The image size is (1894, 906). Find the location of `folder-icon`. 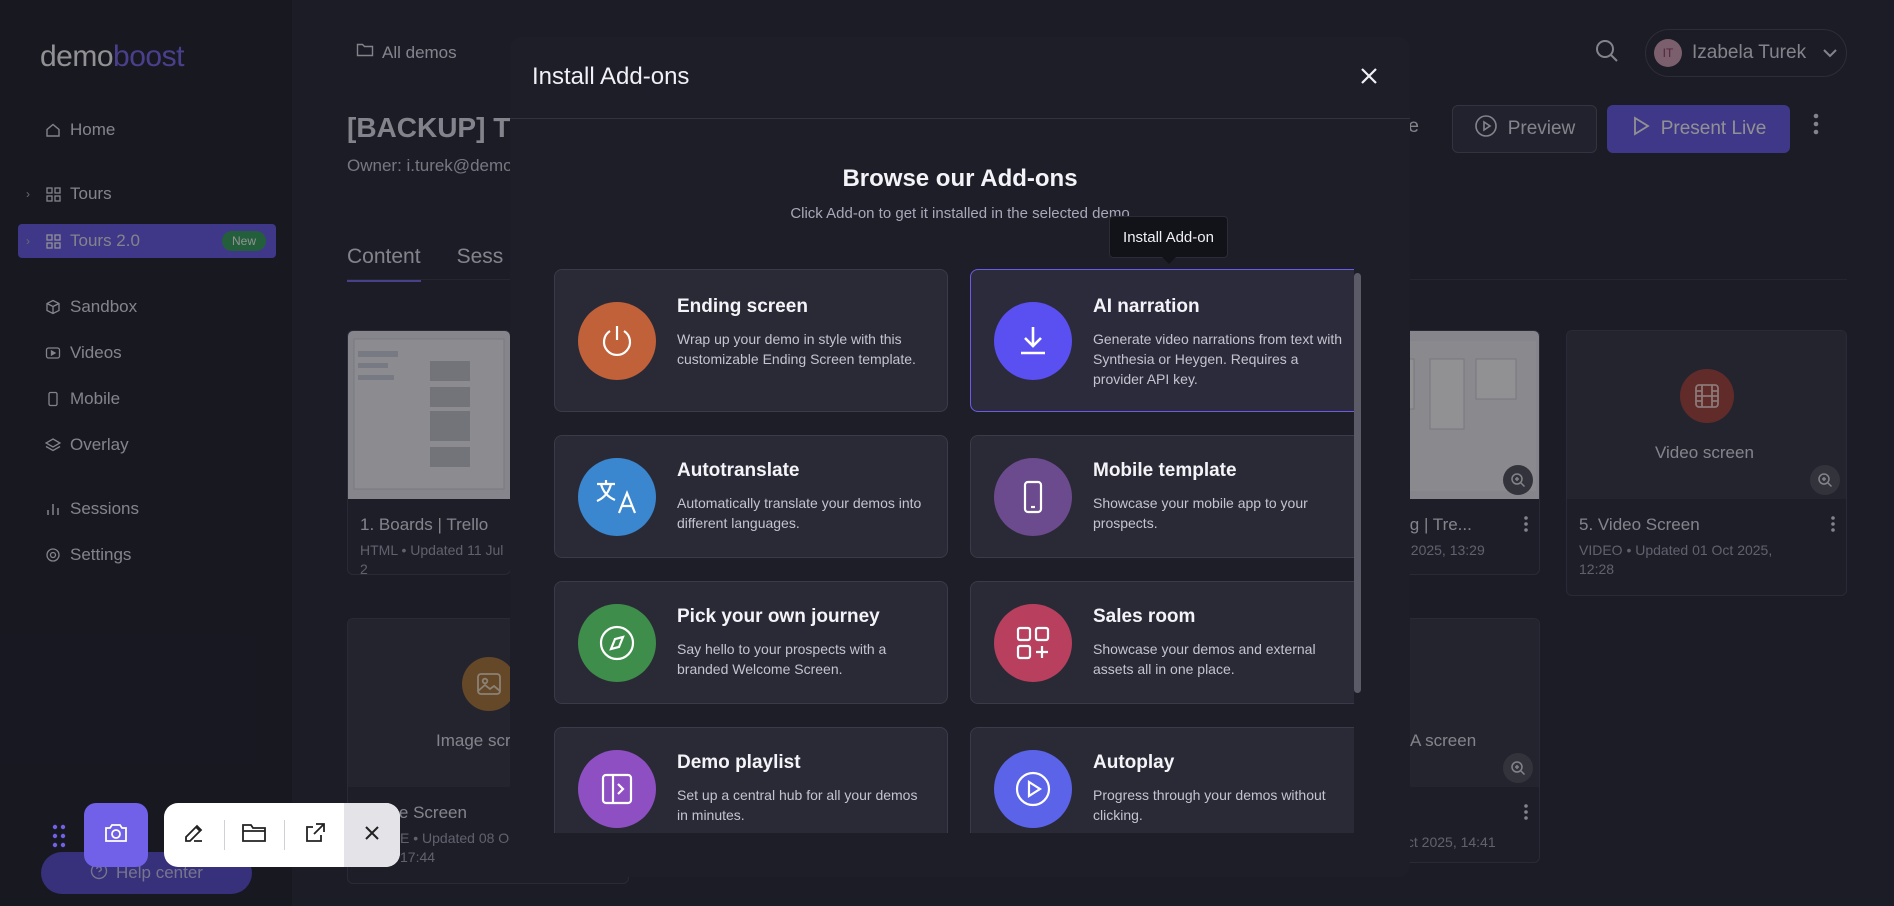

folder-icon is located at coordinates (254, 835).